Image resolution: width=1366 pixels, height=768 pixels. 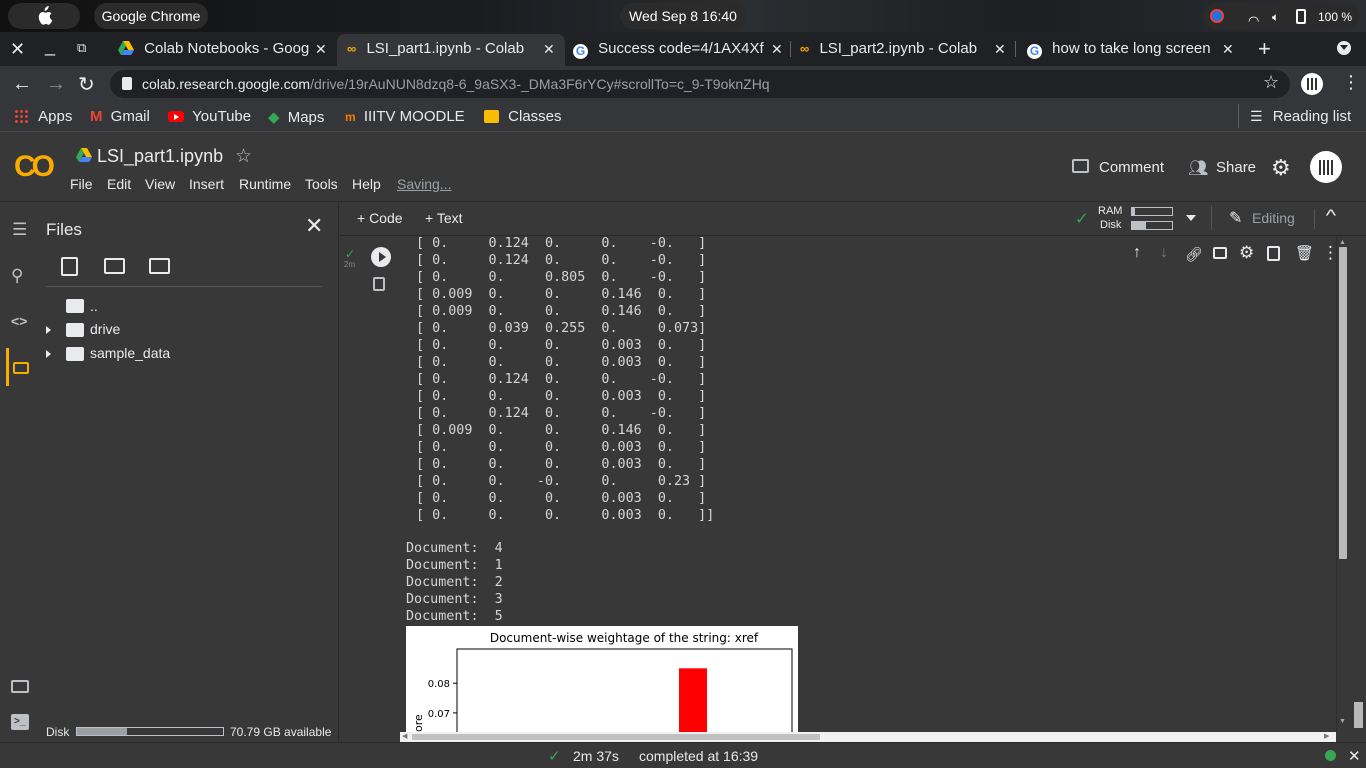 What do you see at coordinates (561, 464) in the screenshot?
I see `output-line: [ 0. 0. 0. 0.003 0. ]` at bounding box center [561, 464].